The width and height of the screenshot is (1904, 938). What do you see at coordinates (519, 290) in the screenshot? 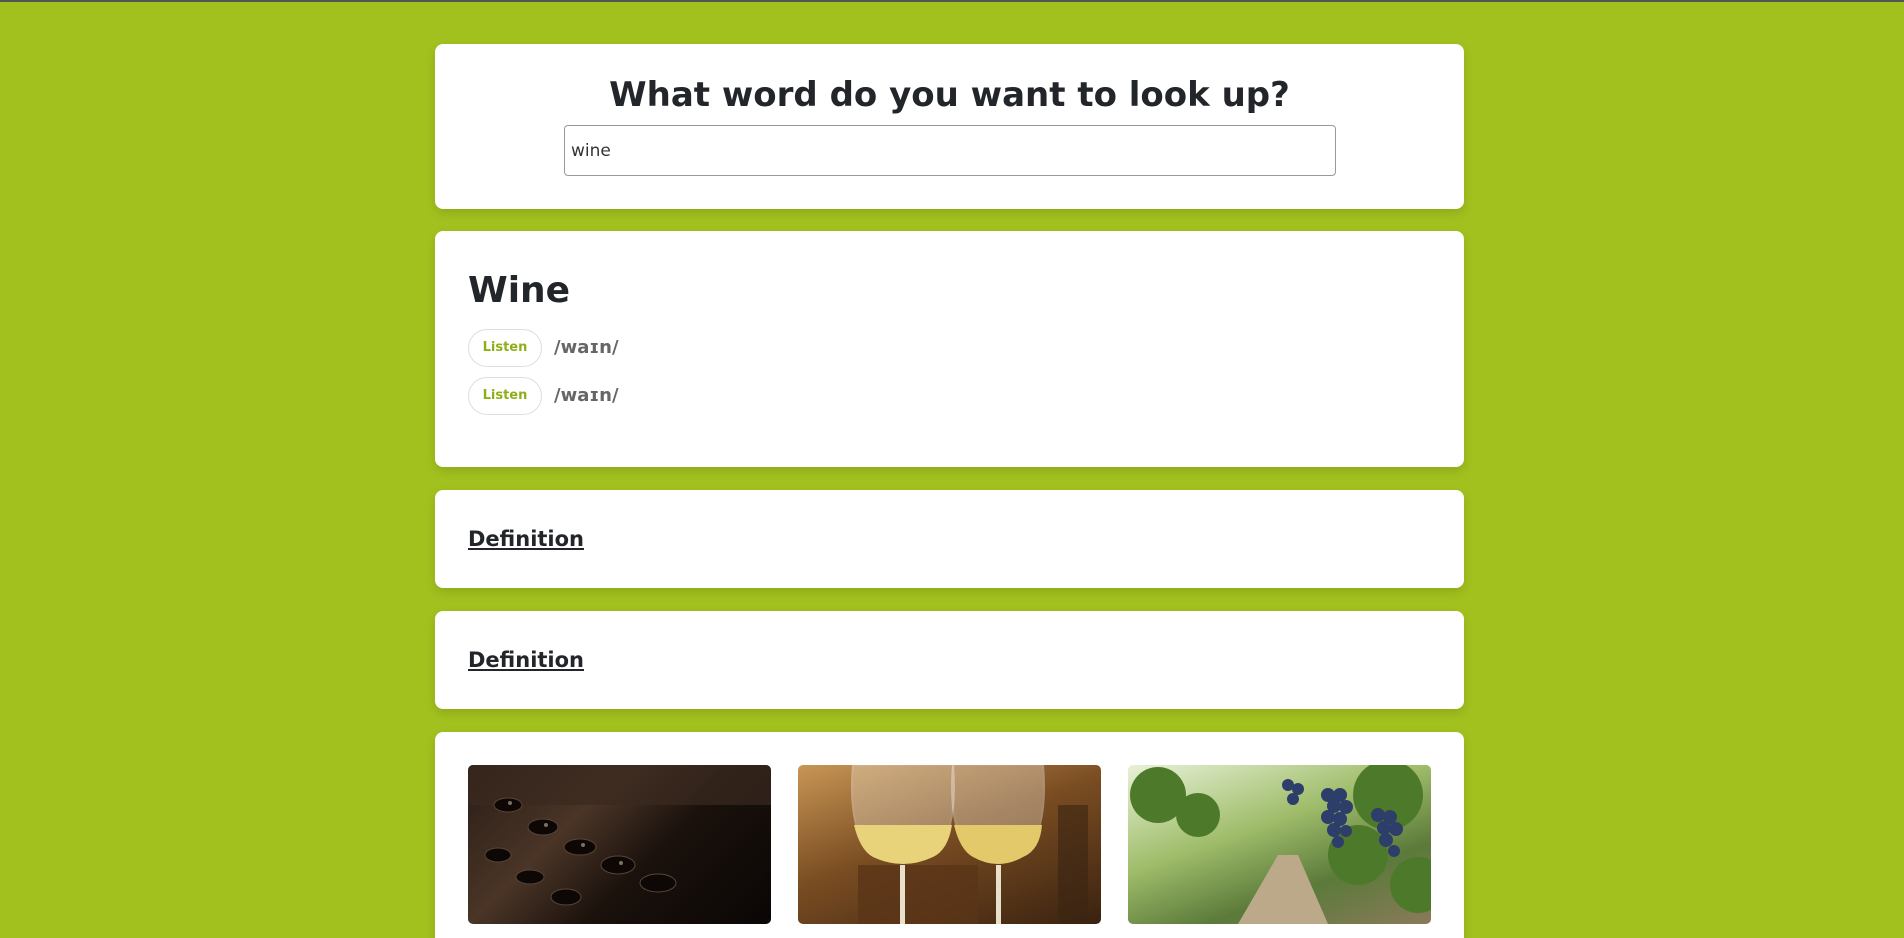
I see `word-title: Wine` at bounding box center [519, 290].